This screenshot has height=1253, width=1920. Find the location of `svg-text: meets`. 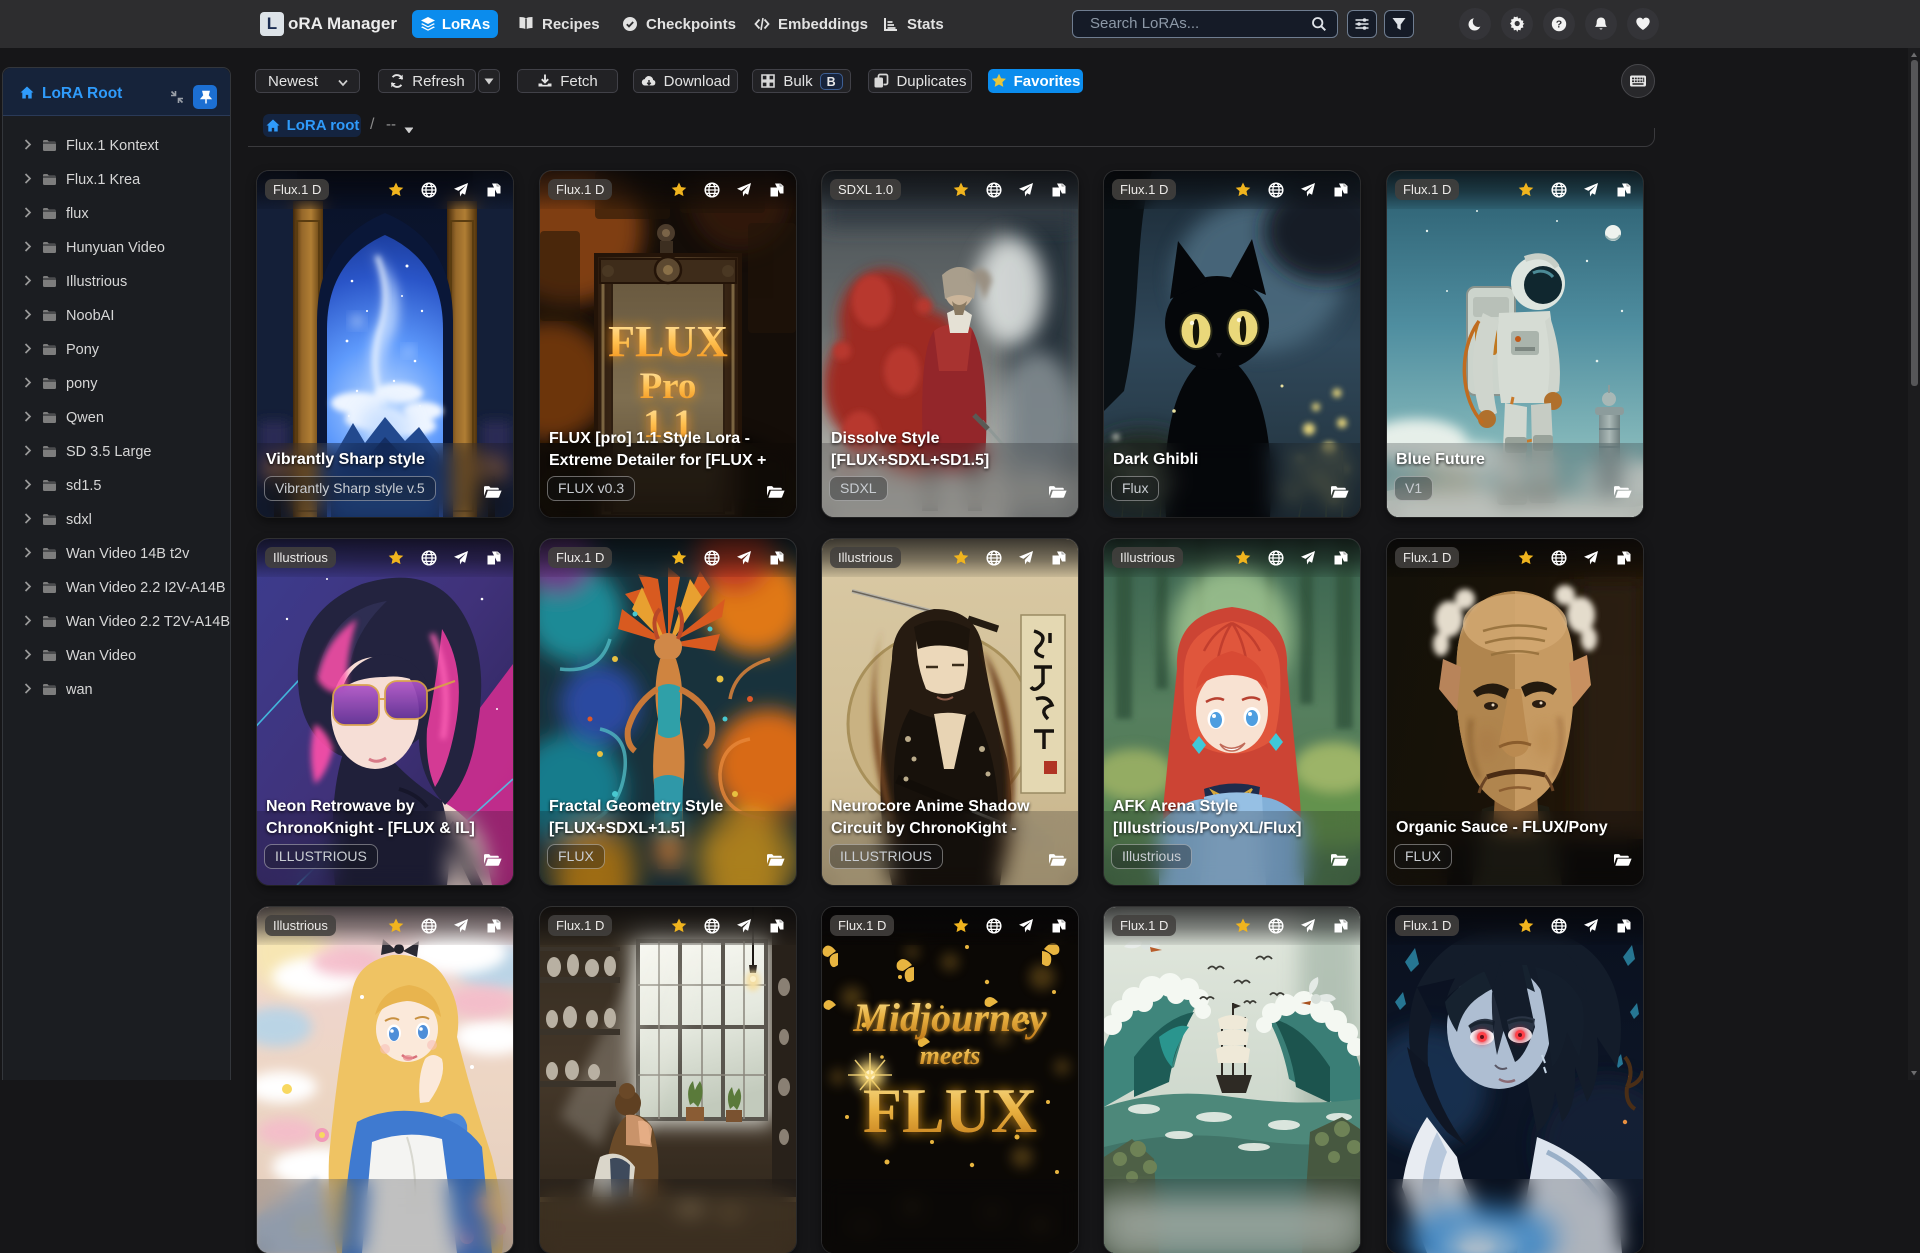

svg-text: meets is located at coordinates (950, 1055).